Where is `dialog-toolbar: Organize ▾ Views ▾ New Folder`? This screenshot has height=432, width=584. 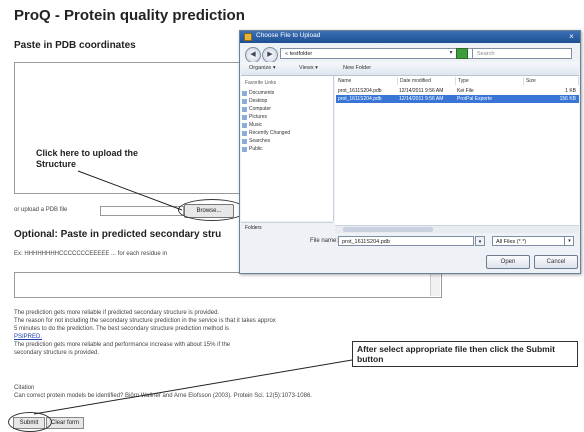
dialog-toolbar: Organize ▾ Views ▾ New Folder is located at coordinates (410, 69).